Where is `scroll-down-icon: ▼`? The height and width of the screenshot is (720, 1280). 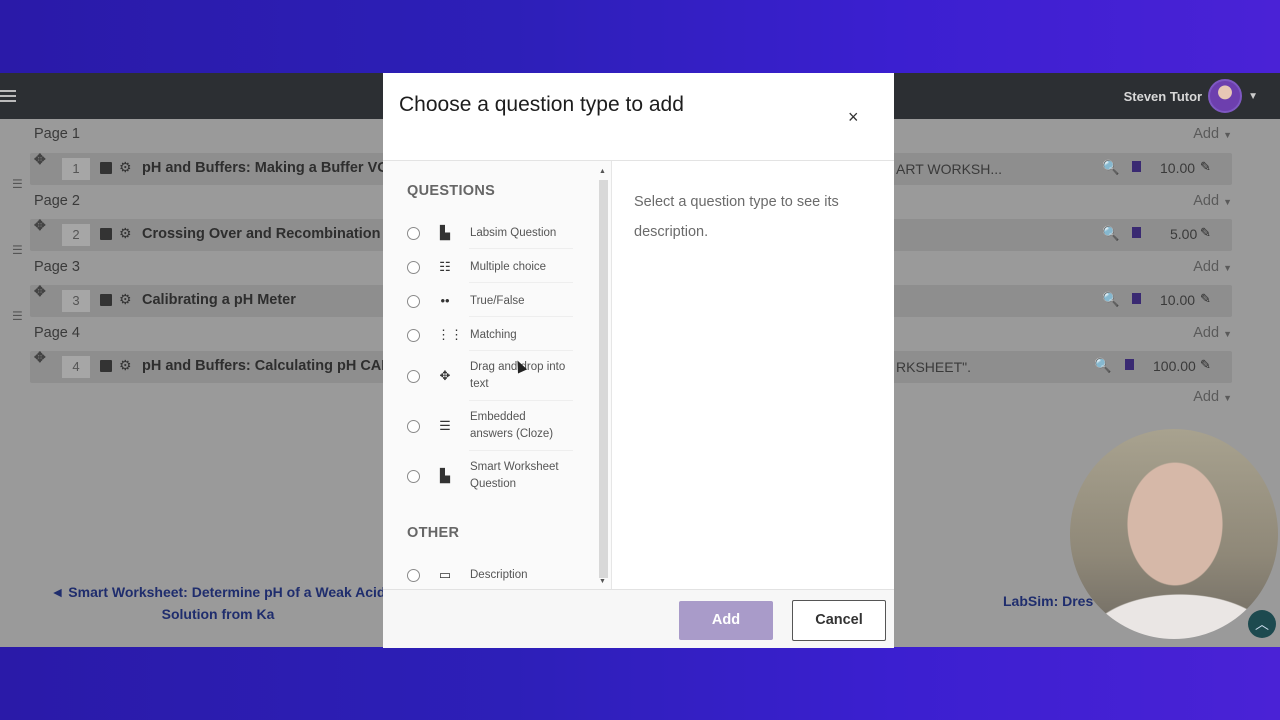 scroll-down-icon: ▼ is located at coordinates (602, 581).